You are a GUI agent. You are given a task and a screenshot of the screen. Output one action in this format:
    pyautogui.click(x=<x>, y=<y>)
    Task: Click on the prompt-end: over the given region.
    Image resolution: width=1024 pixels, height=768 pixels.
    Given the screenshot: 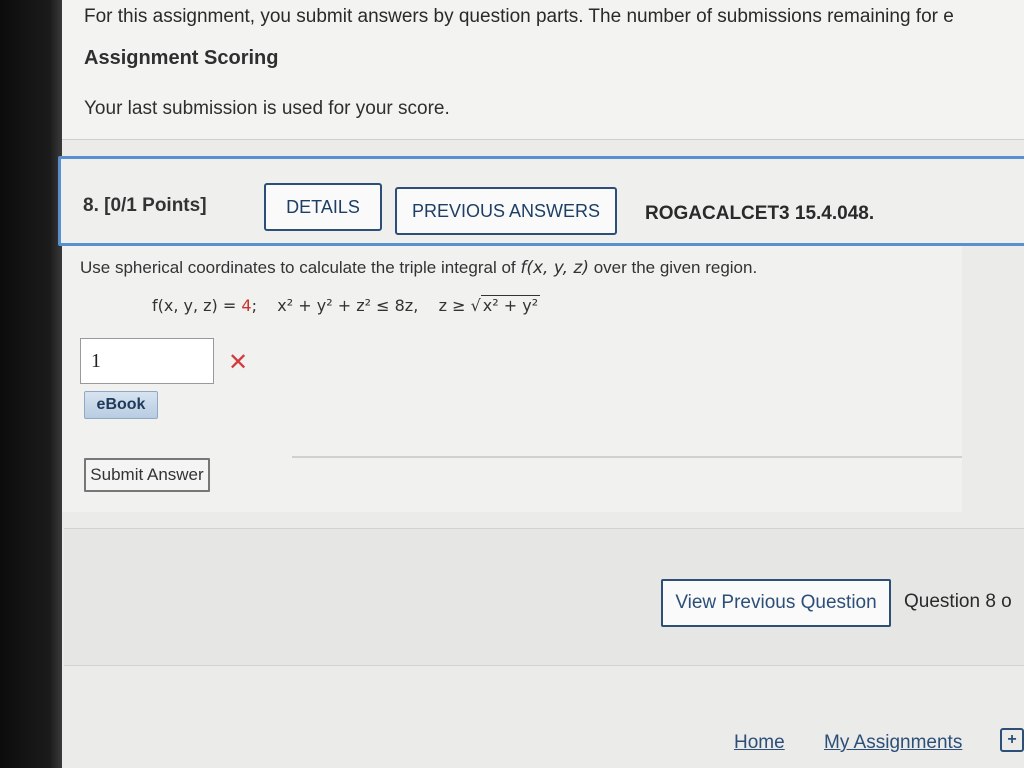 What is the action you would take?
    pyautogui.click(x=675, y=267)
    